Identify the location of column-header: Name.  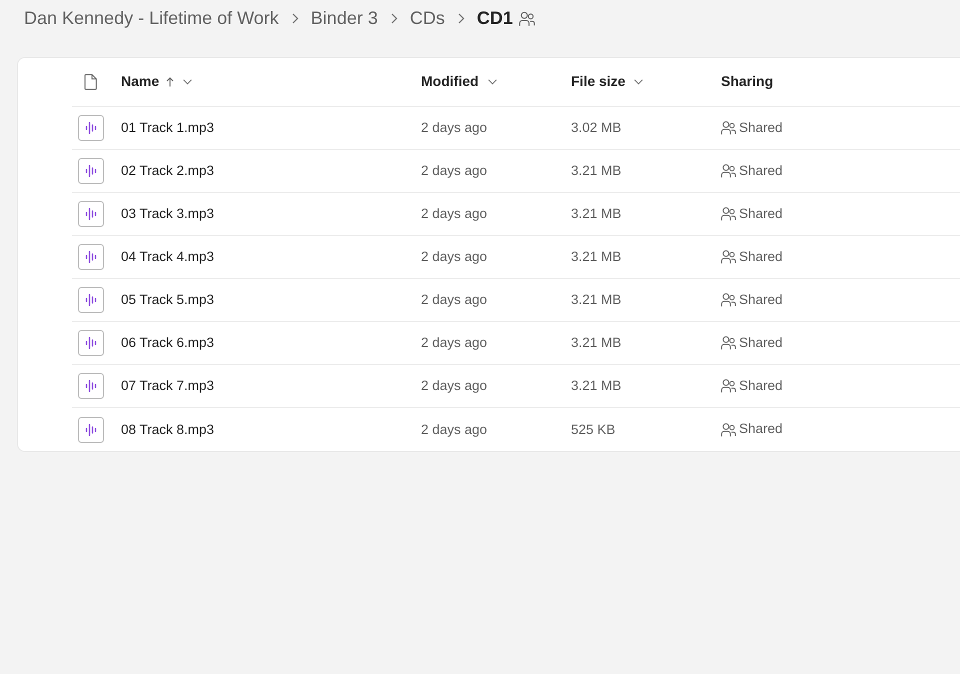
(156, 81).